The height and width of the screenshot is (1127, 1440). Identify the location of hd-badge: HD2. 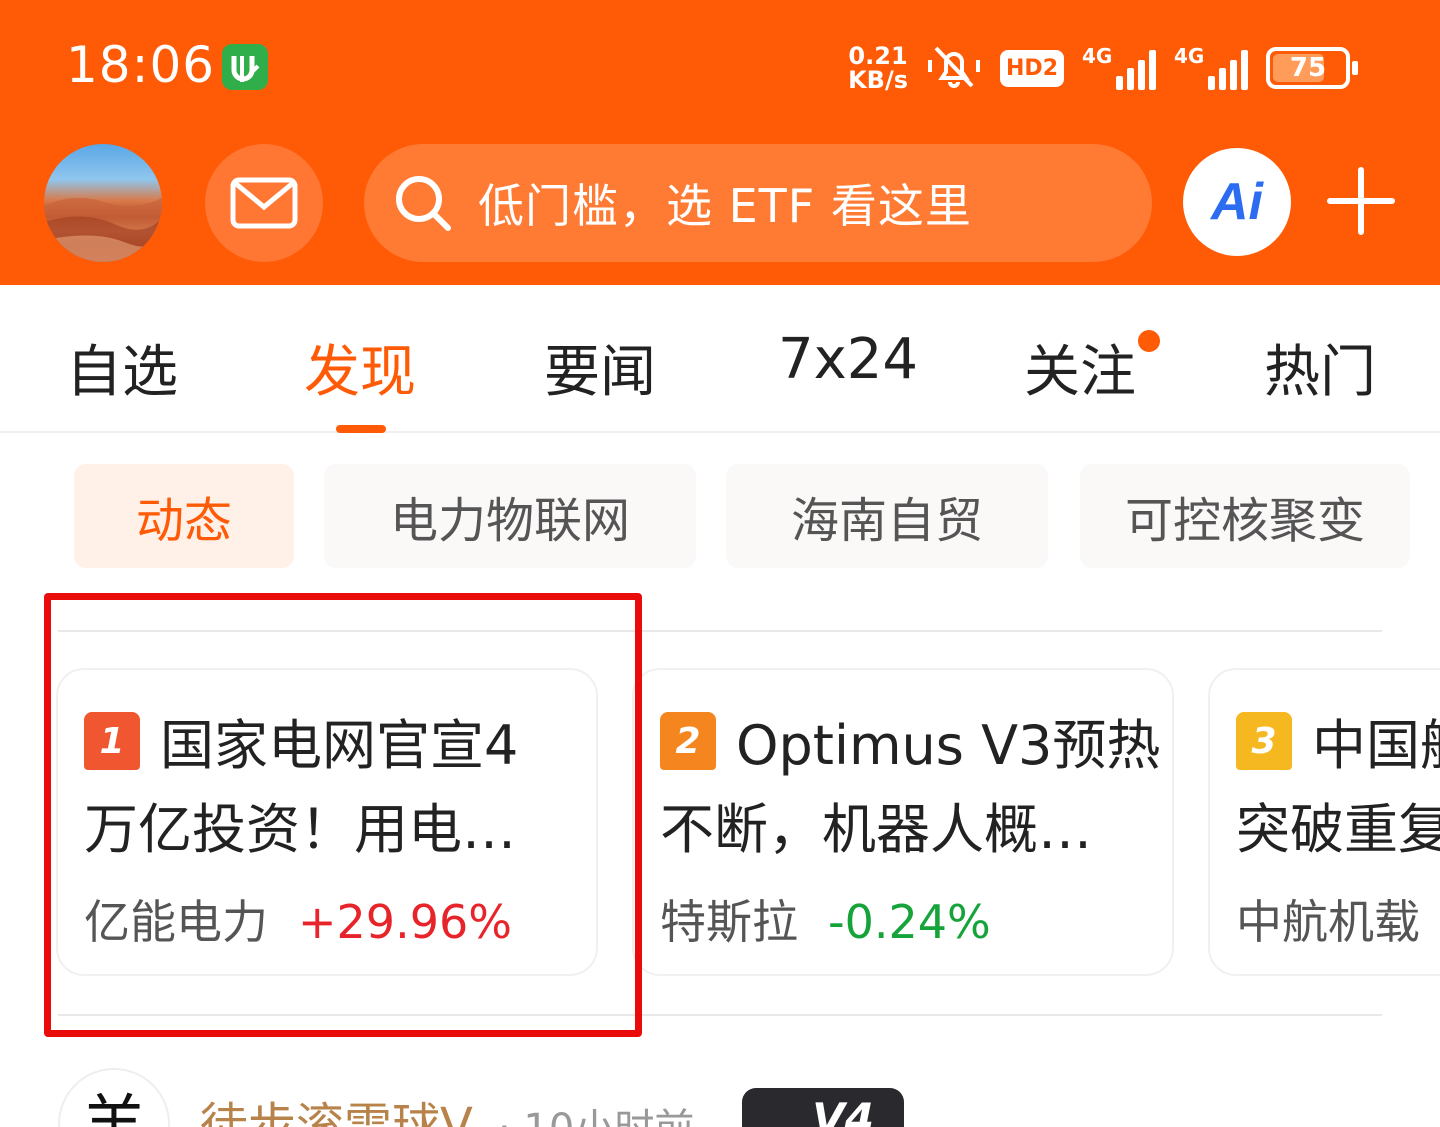
(1032, 68).